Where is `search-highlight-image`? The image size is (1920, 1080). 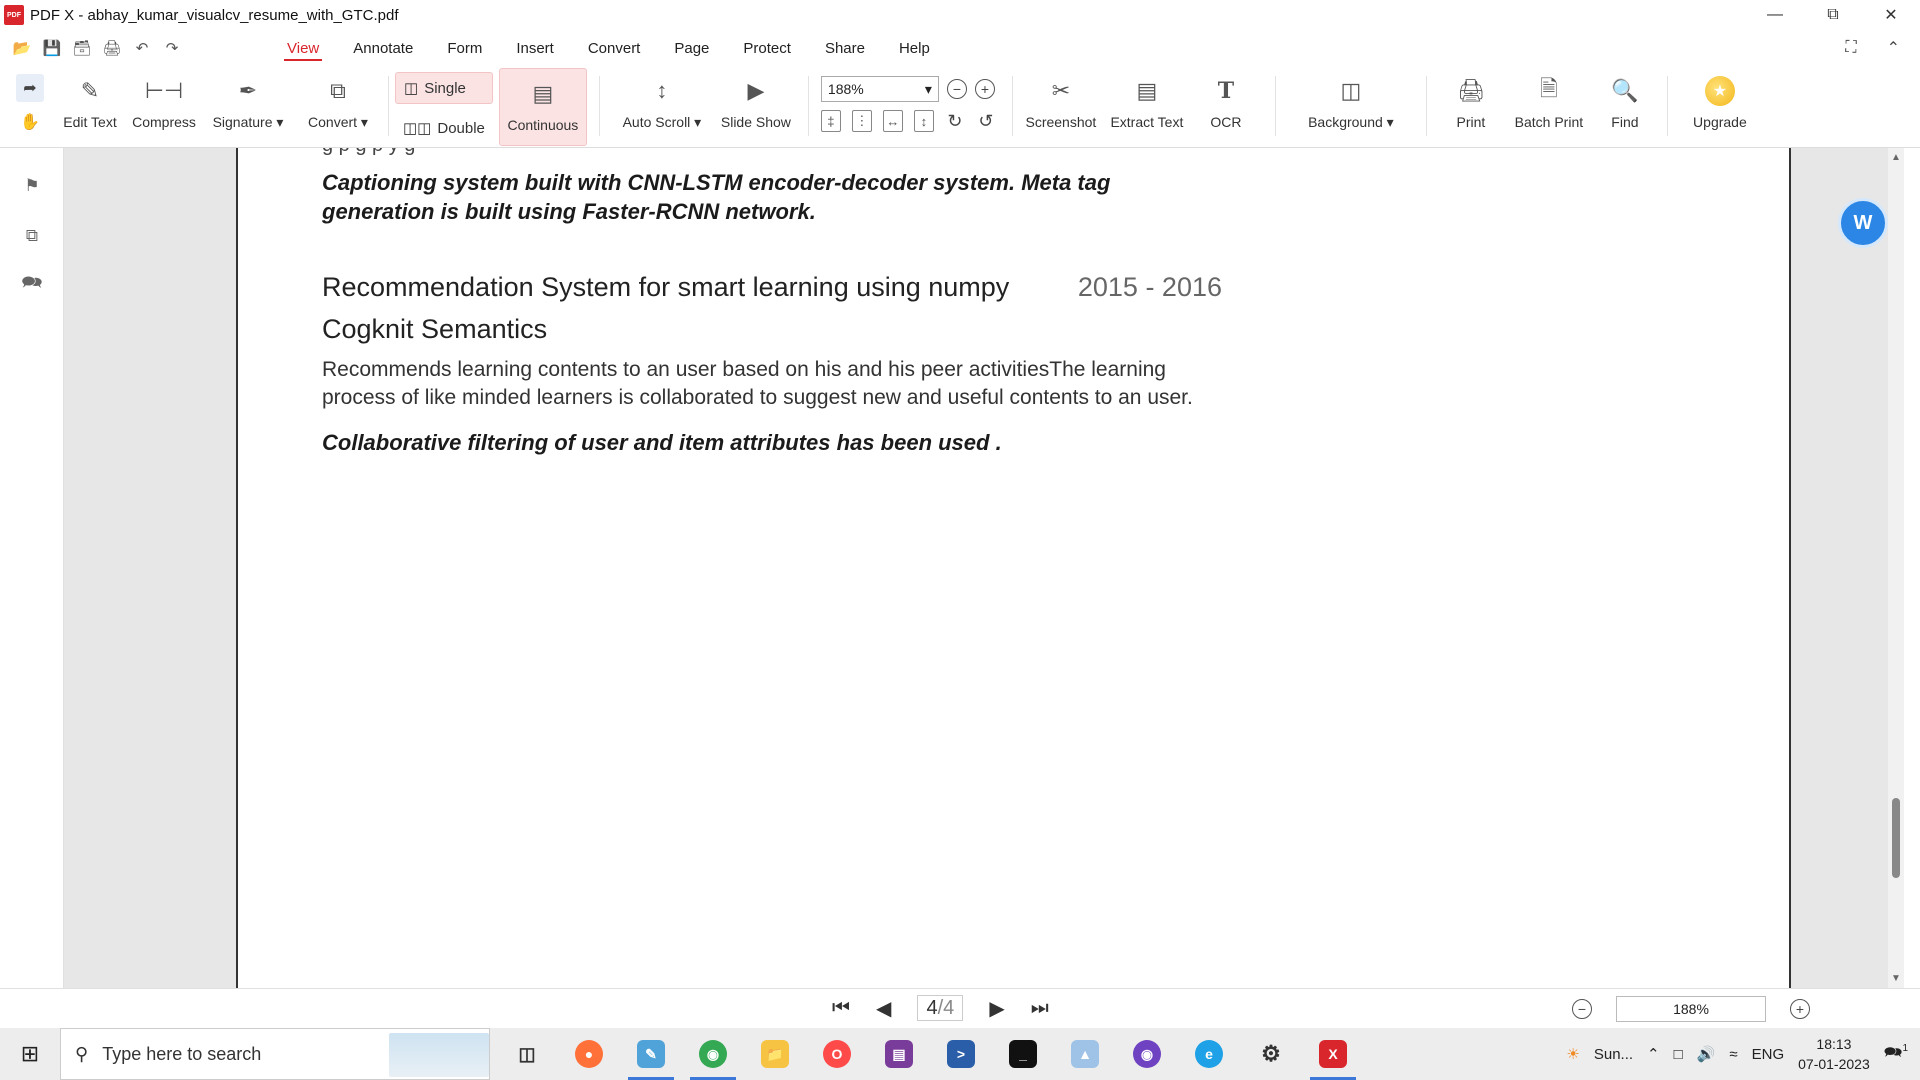
search-highlight-image is located at coordinates (439, 1055).